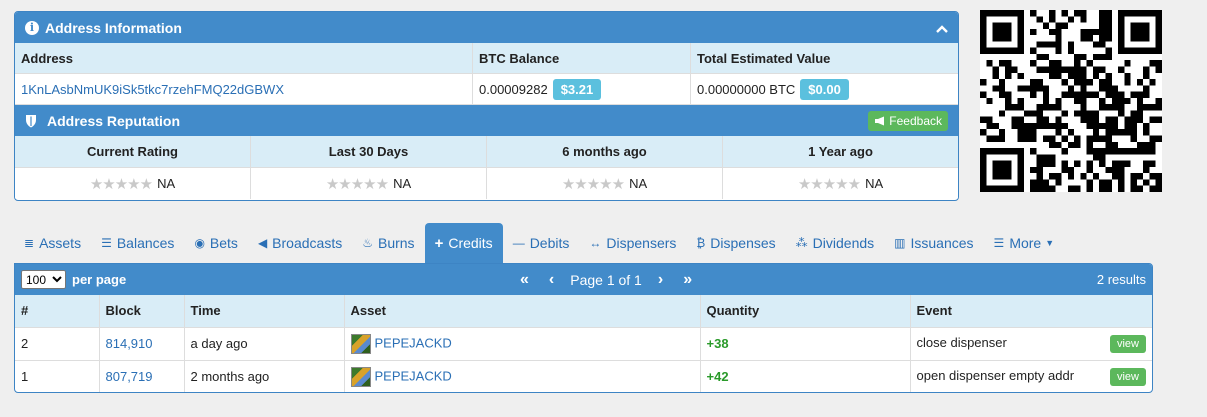 Image resolution: width=1207 pixels, height=417 pixels. What do you see at coordinates (641, 243) in the screenshot?
I see `tab-label: Dispensers` at bounding box center [641, 243].